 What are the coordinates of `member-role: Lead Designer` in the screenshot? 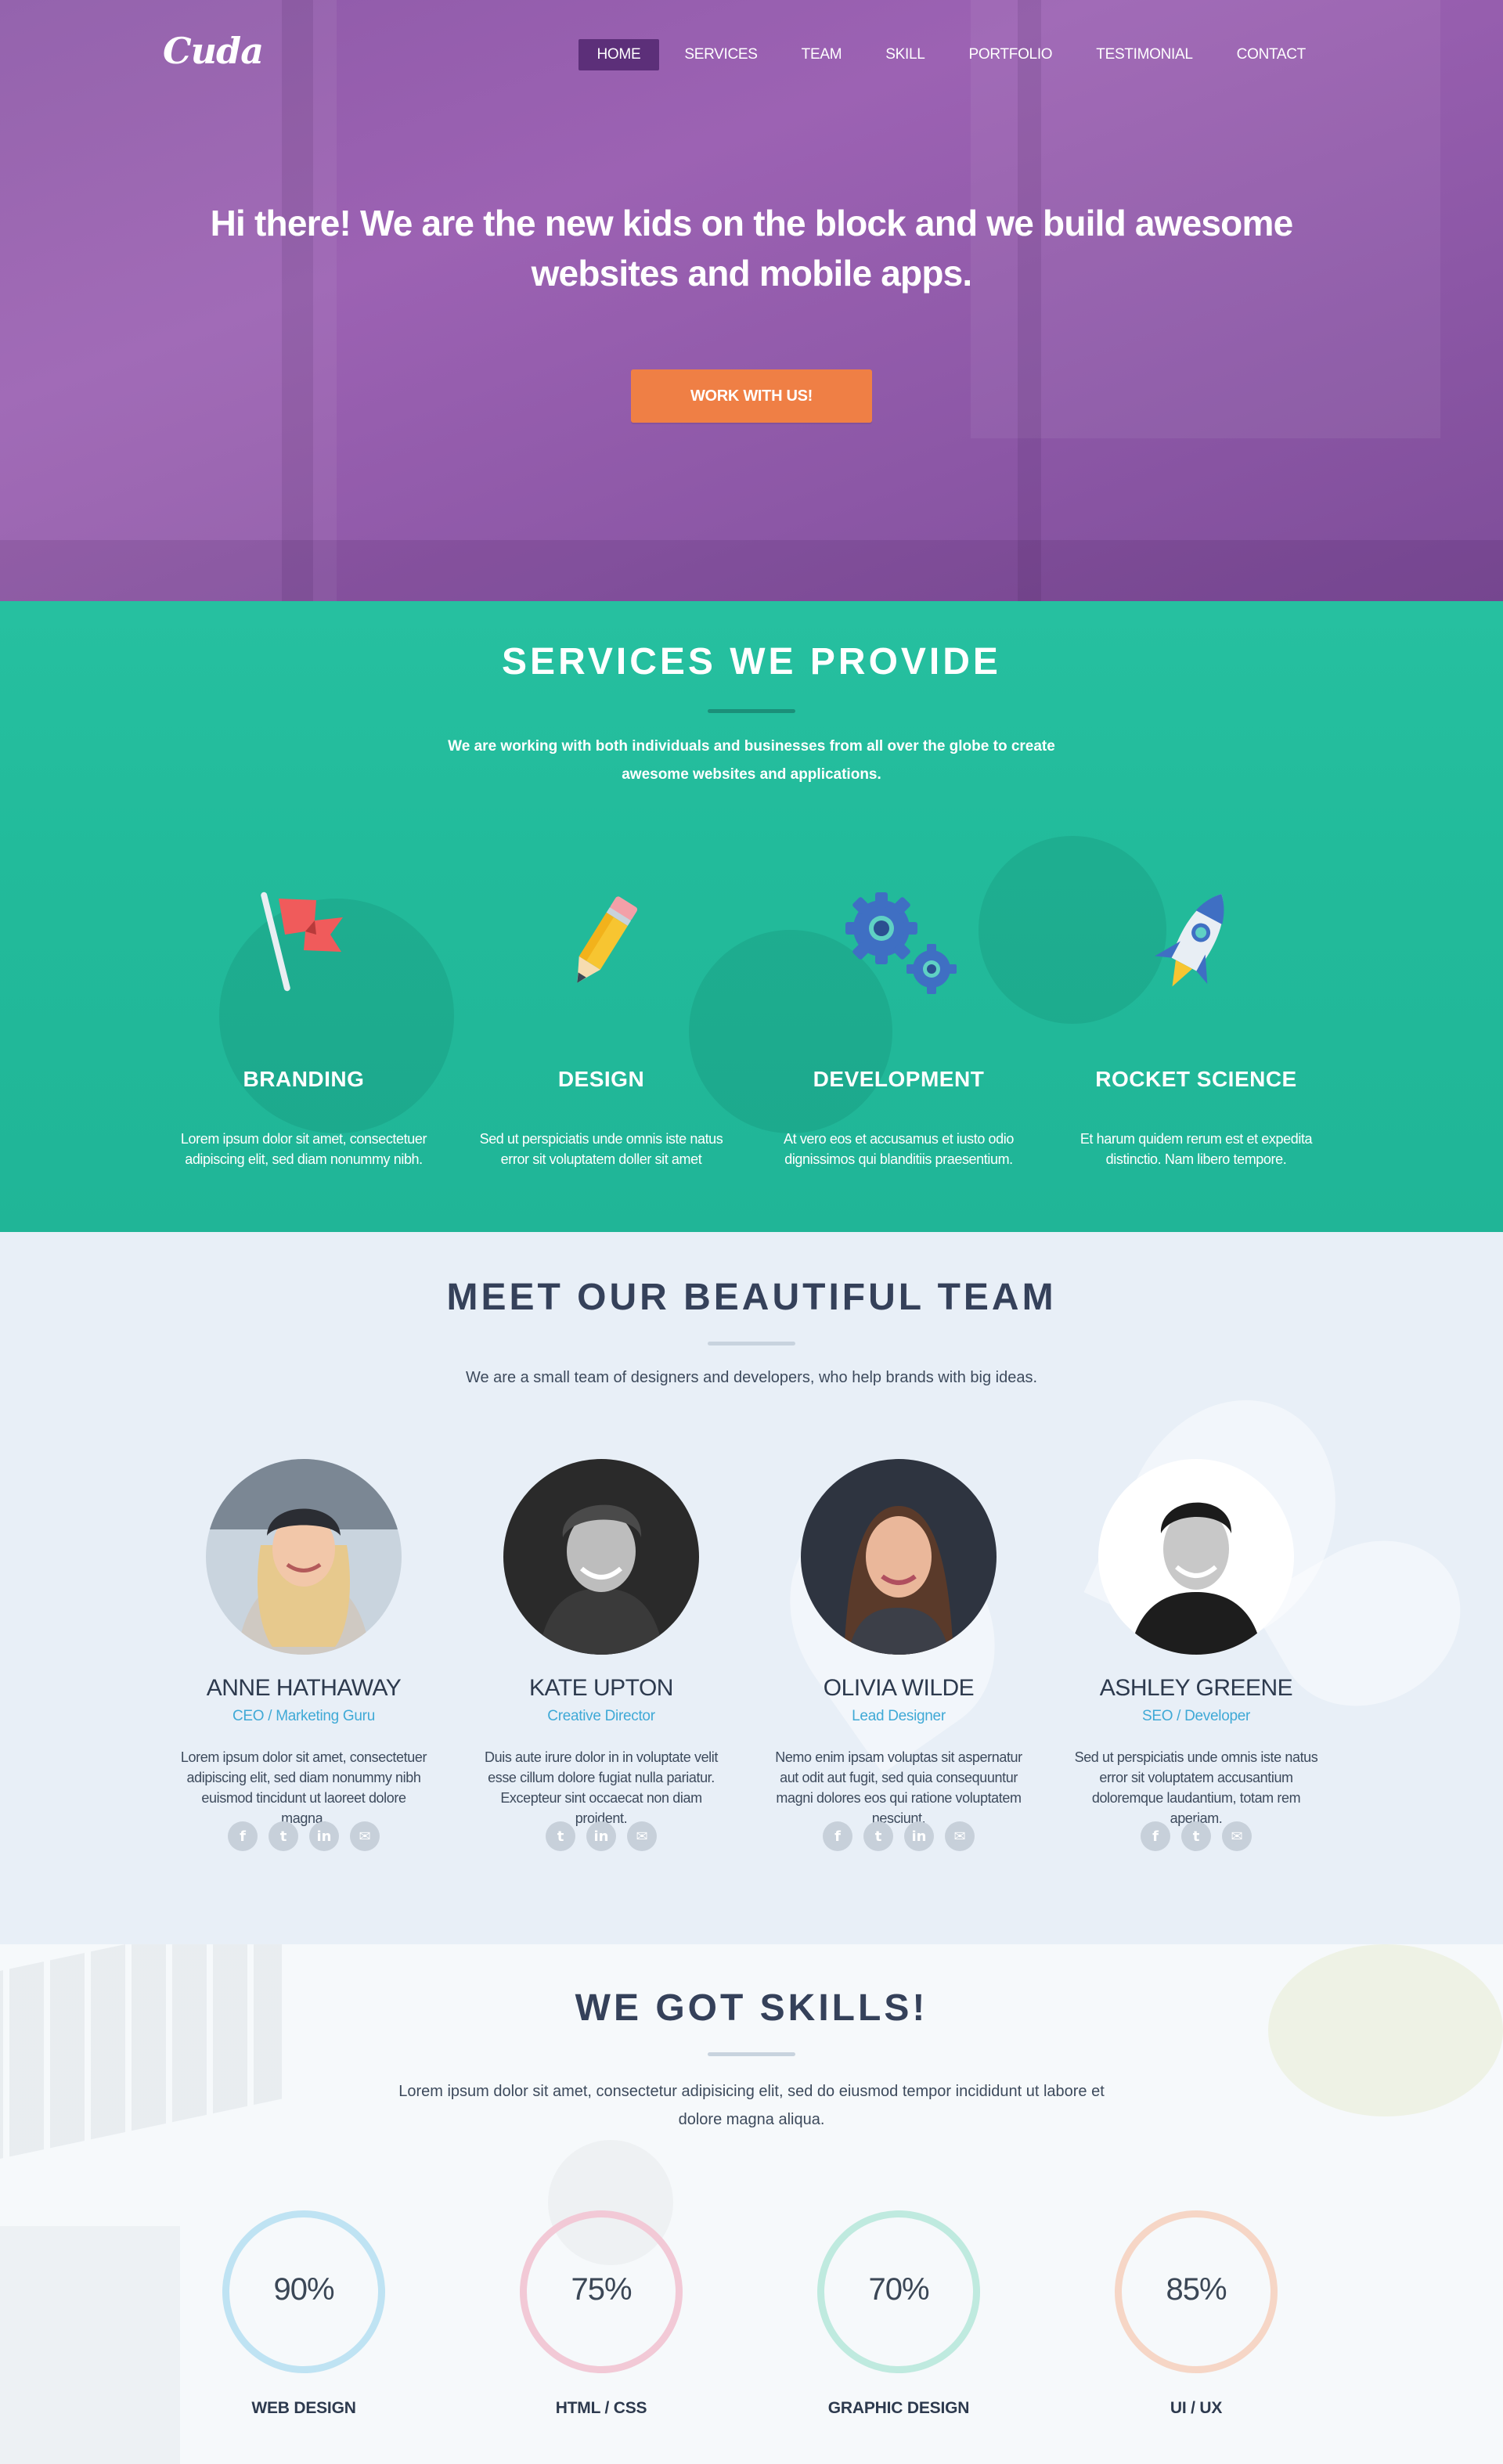 It's located at (899, 1716).